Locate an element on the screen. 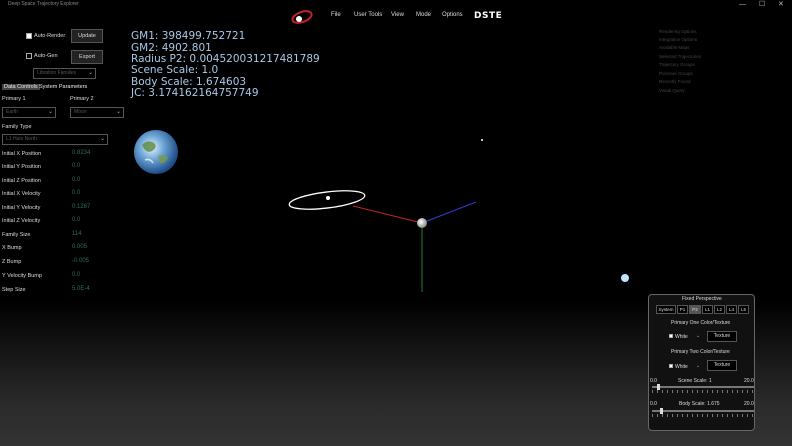 The height and width of the screenshot is (446, 792). perspective-system-button: System is located at coordinates (666, 309).